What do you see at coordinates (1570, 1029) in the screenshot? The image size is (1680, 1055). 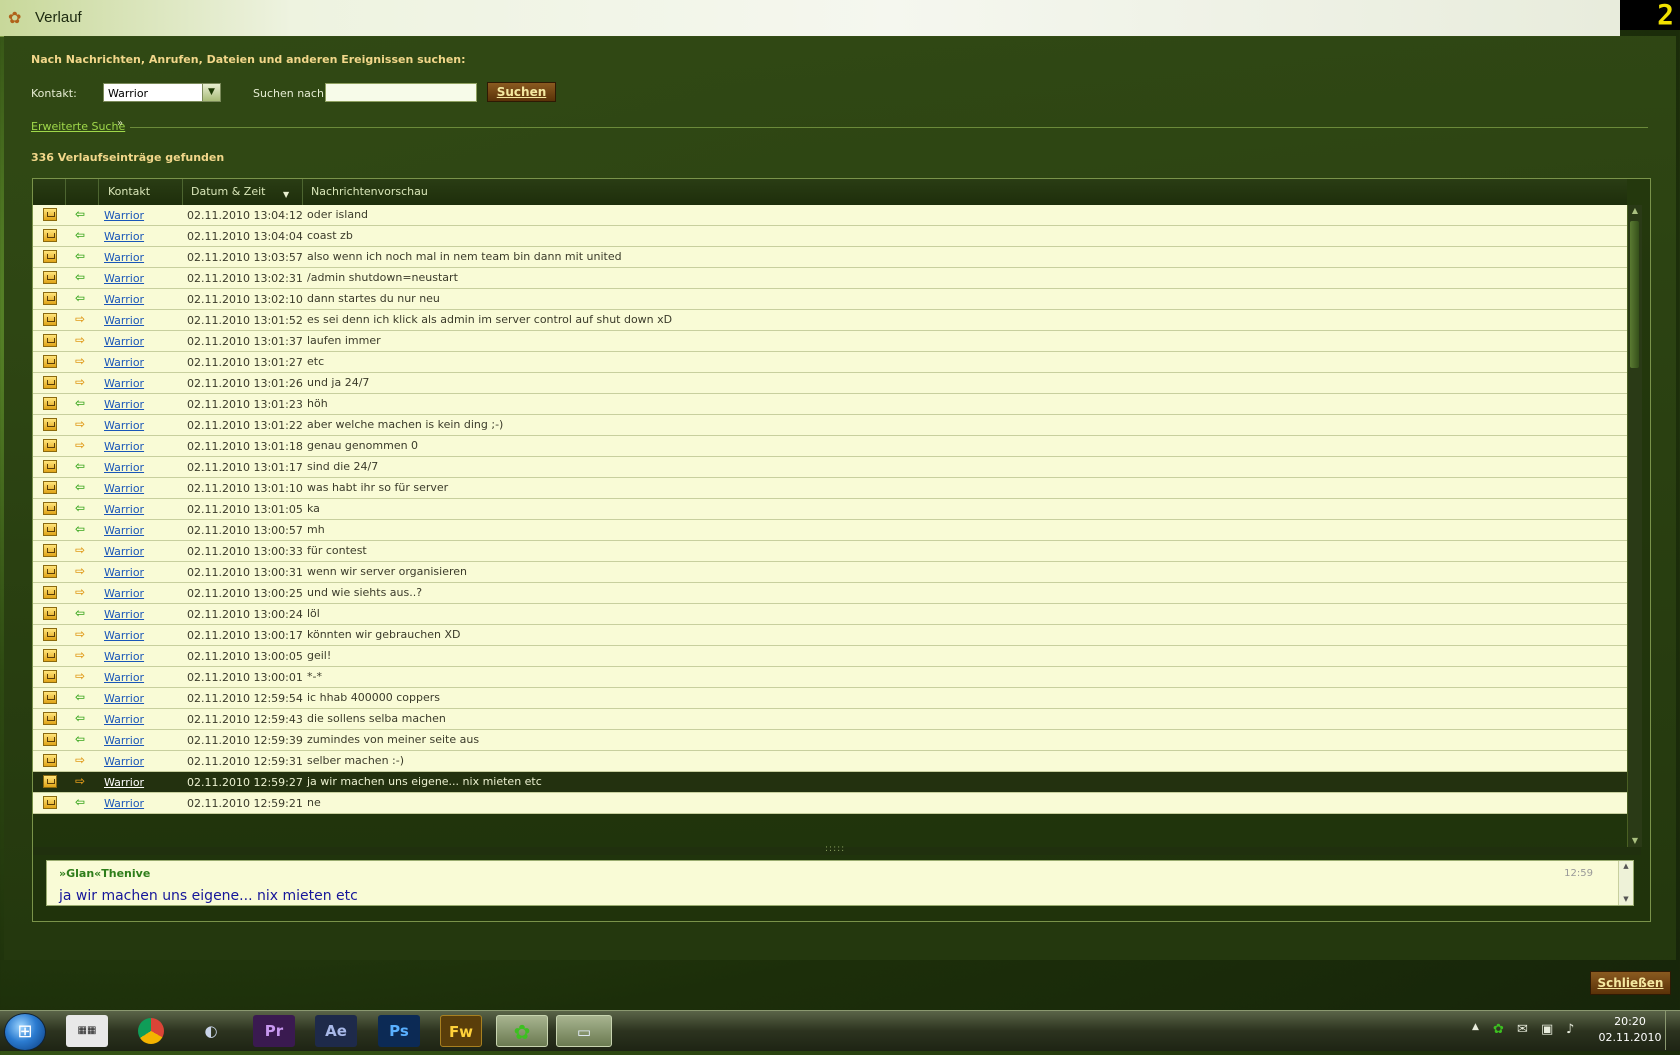 I see `tray-volume-icon: ♪` at bounding box center [1570, 1029].